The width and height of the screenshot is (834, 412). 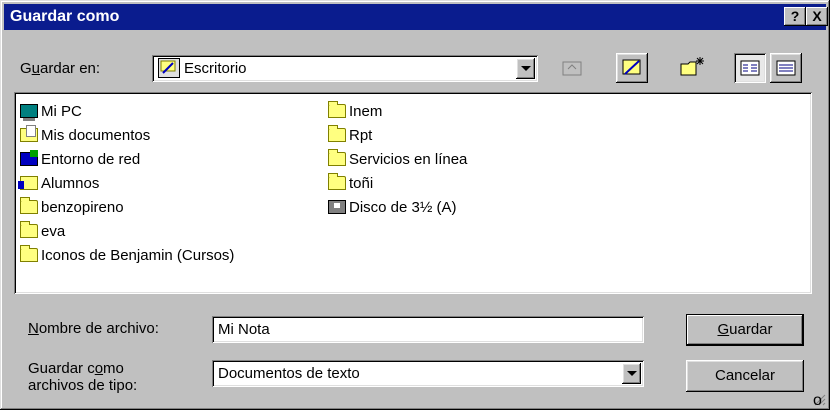 I want to click on up-folder-button, so click(x=572, y=68).